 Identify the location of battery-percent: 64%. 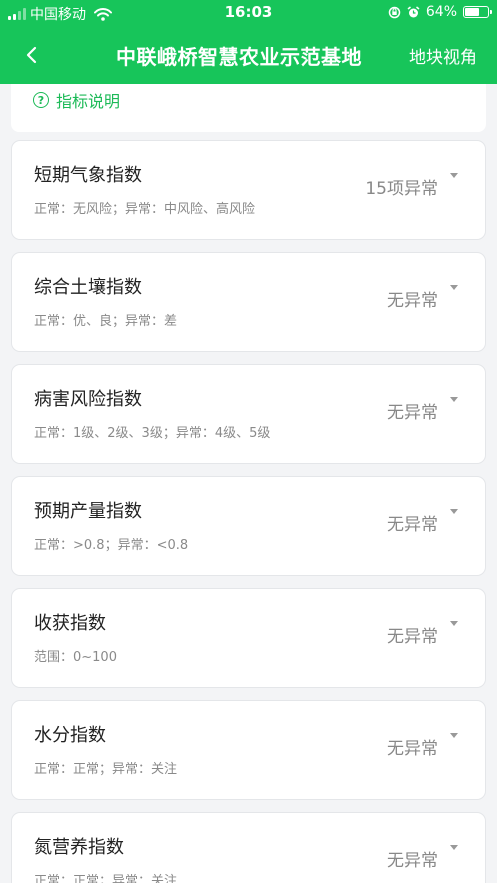
(441, 12).